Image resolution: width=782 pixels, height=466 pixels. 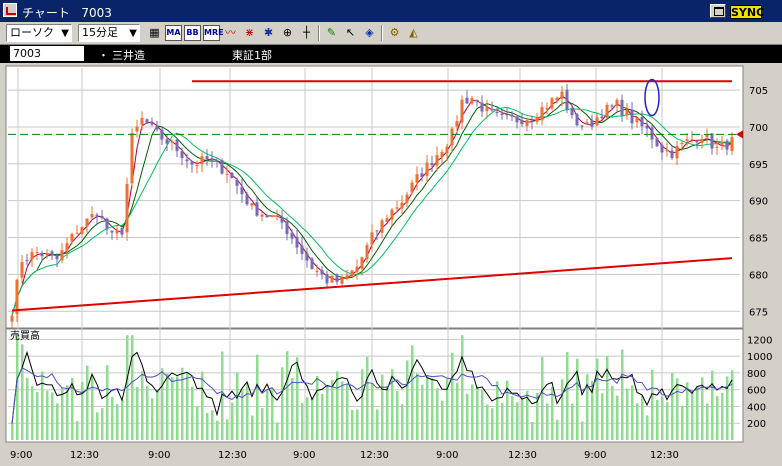 What do you see at coordinates (39, 33) in the screenshot?
I see `chart-type-dropdown: ローソク ▼` at bounding box center [39, 33].